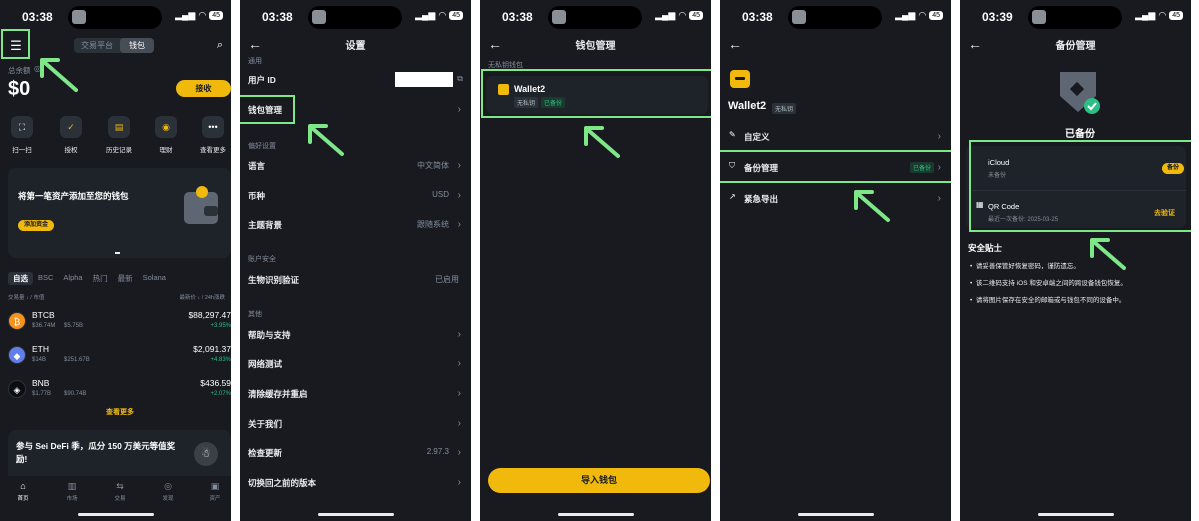  Describe the element at coordinates (100, 278) in the screenshot. I see `tab-hot: 热门` at that location.